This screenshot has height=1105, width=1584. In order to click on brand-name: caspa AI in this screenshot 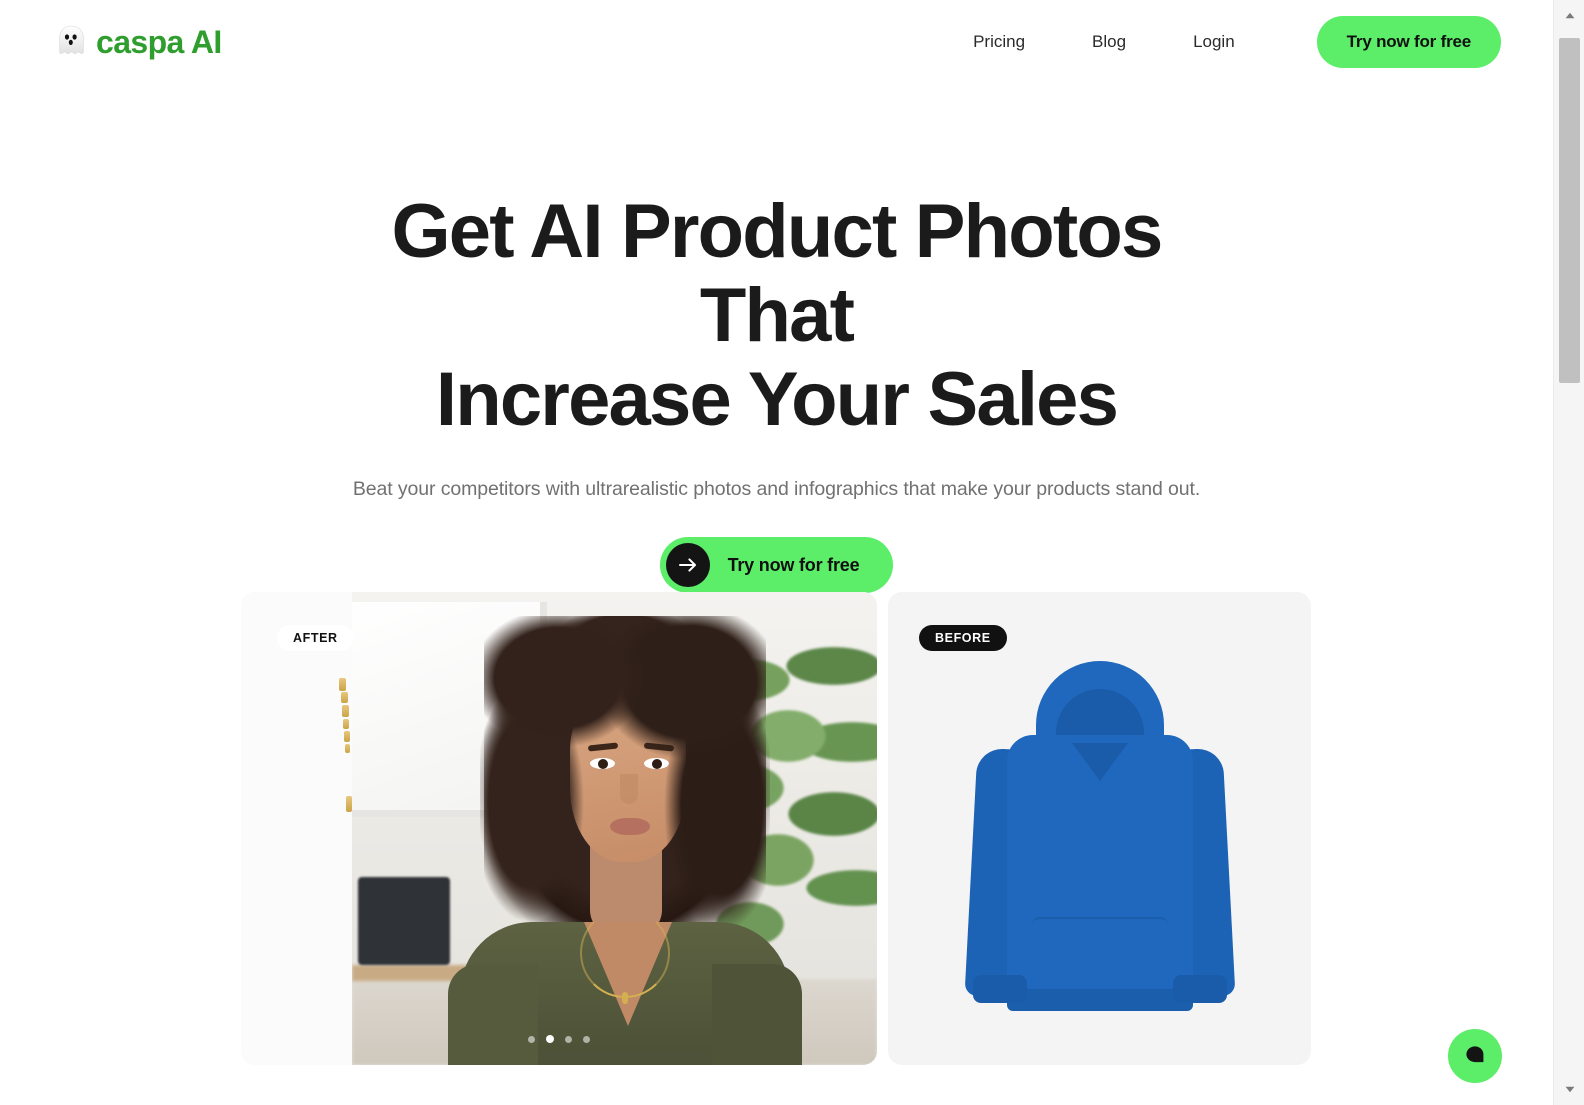, I will do `click(159, 42)`.